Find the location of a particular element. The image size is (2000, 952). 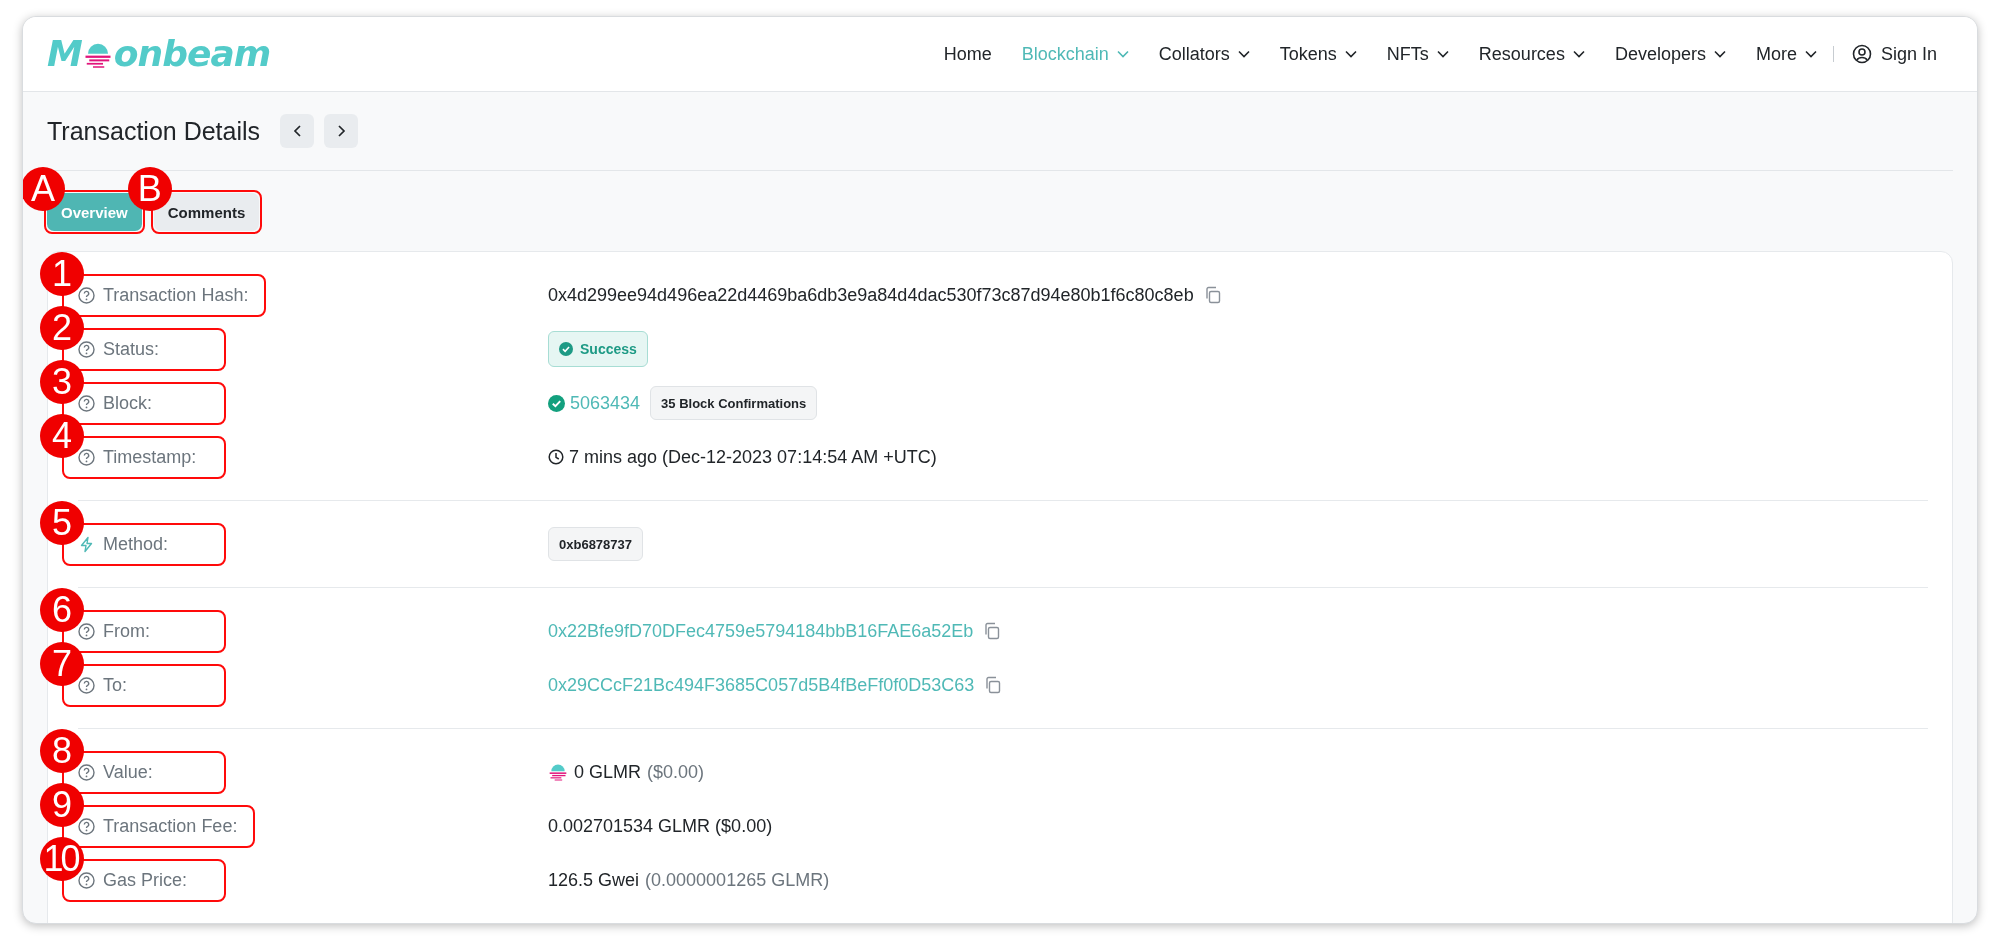

status-badge: Success is located at coordinates (598, 349).